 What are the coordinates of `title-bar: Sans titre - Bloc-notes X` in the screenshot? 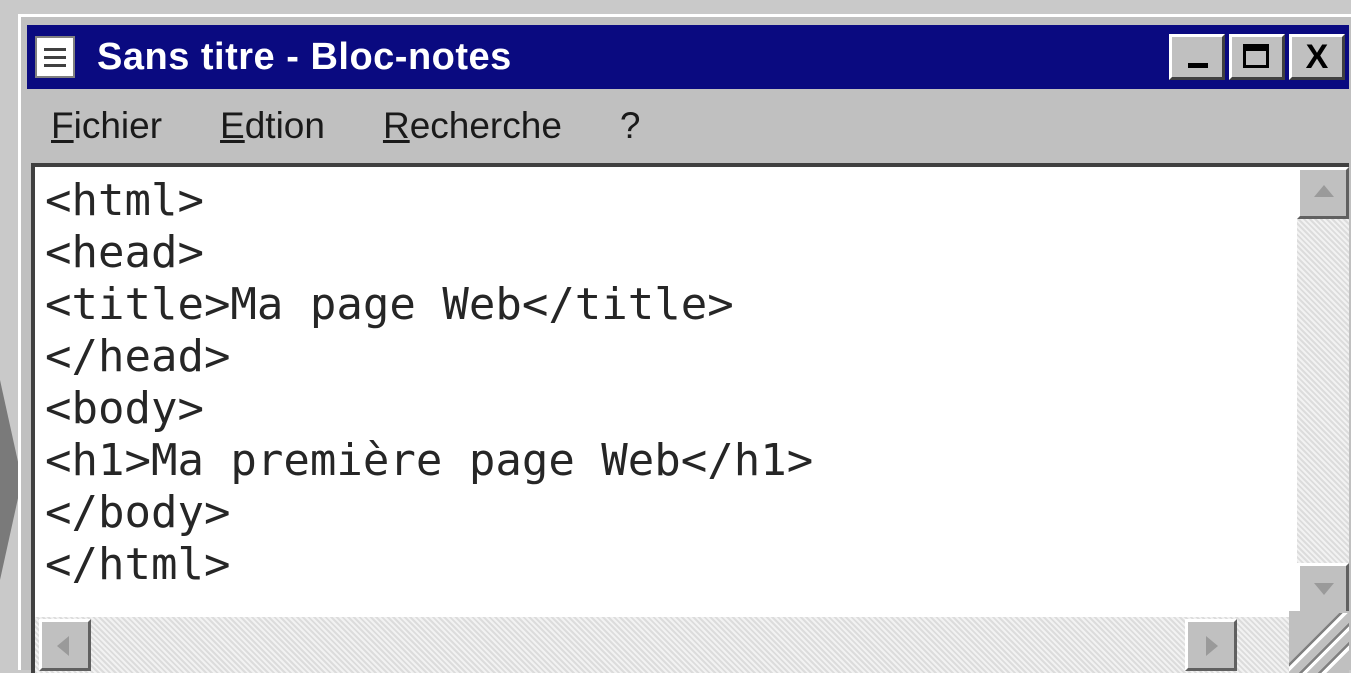 It's located at (688, 57).